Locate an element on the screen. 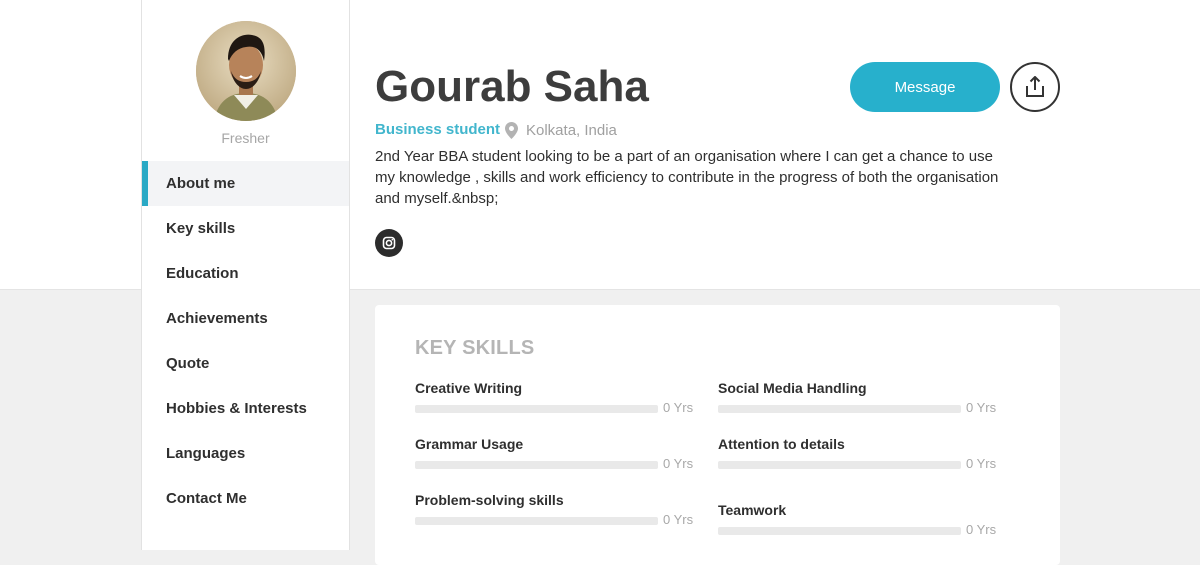  avatar is located at coordinates (246, 71).